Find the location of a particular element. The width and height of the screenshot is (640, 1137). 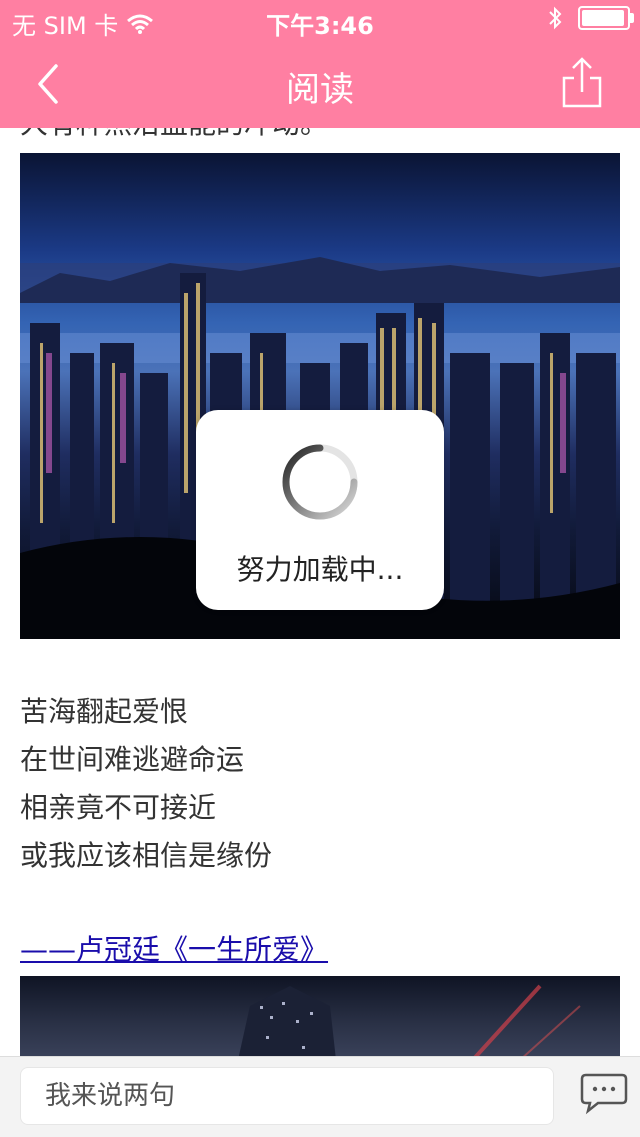

poem-line: 或我应该相信是缘份 is located at coordinates (146, 855).